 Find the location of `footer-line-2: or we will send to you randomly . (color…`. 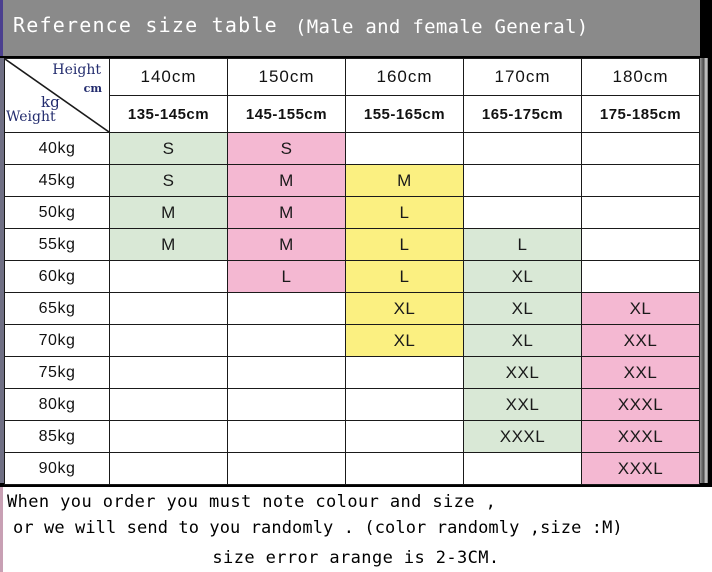

footer-line-2: or we will send to you randomly . (color… is located at coordinates (318, 528).